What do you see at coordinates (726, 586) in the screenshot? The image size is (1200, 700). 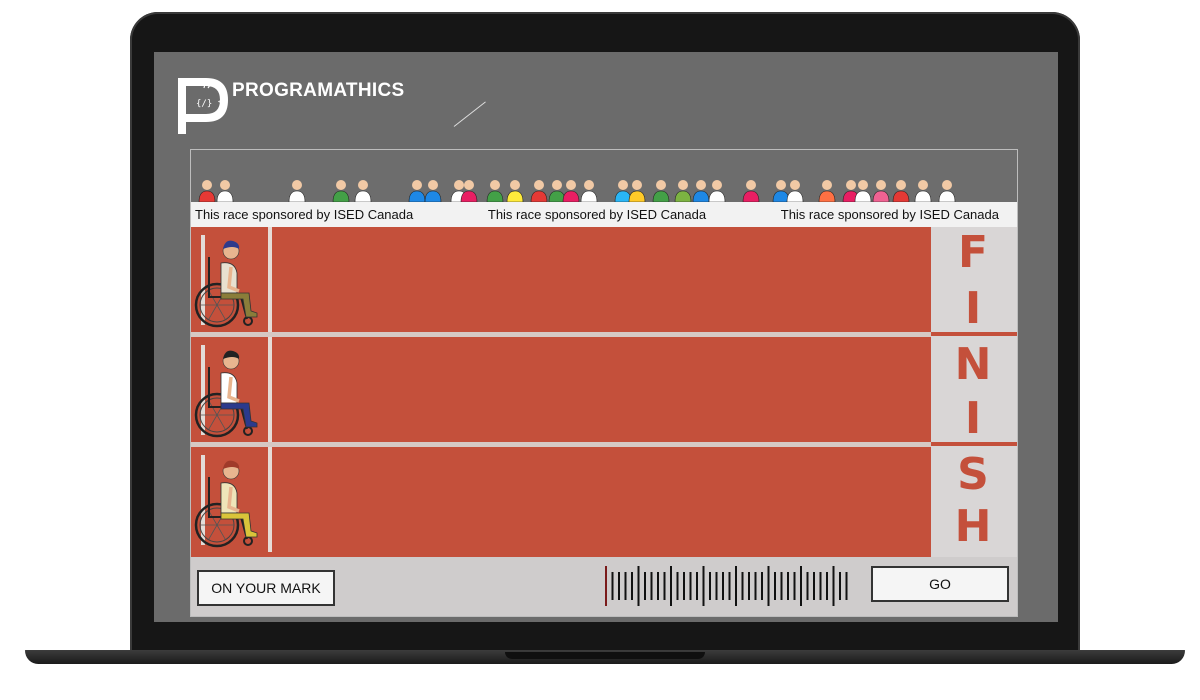 I see `timing-meter` at bounding box center [726, 586].